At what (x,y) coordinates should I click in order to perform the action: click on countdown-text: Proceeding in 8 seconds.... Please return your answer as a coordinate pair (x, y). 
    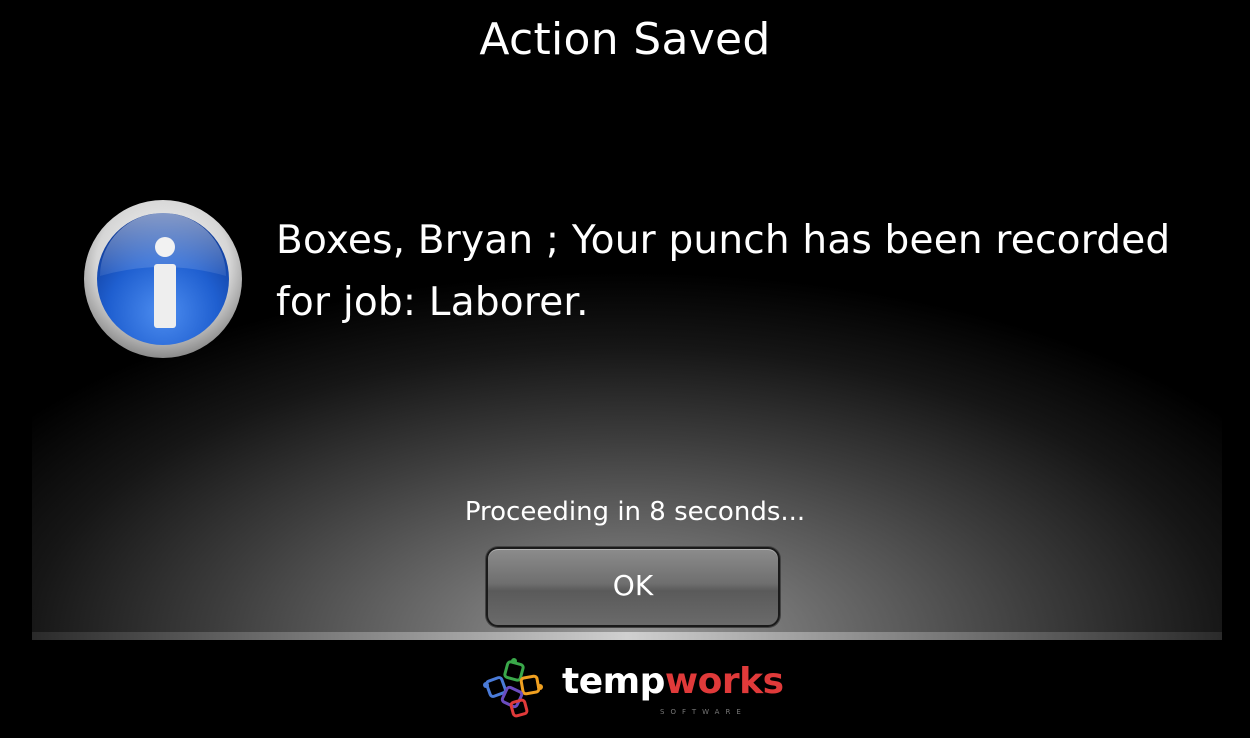
    Looking at the image, I should click on (635, 512).